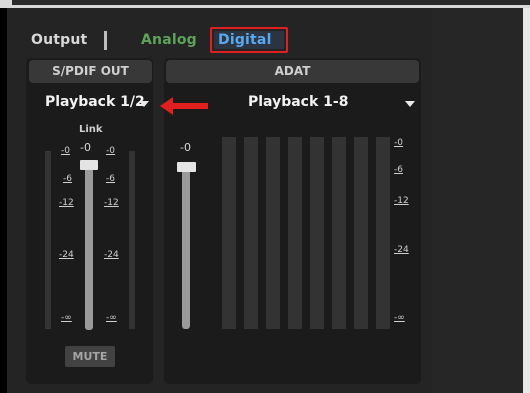 Image resolution: width=530 pixels, height=393 pixels. What do you see at coordinates (95, 102) in the screenshot?
I see `spdif-playback-dropdown: Playback 1/2` at bounding box center [95, 102].